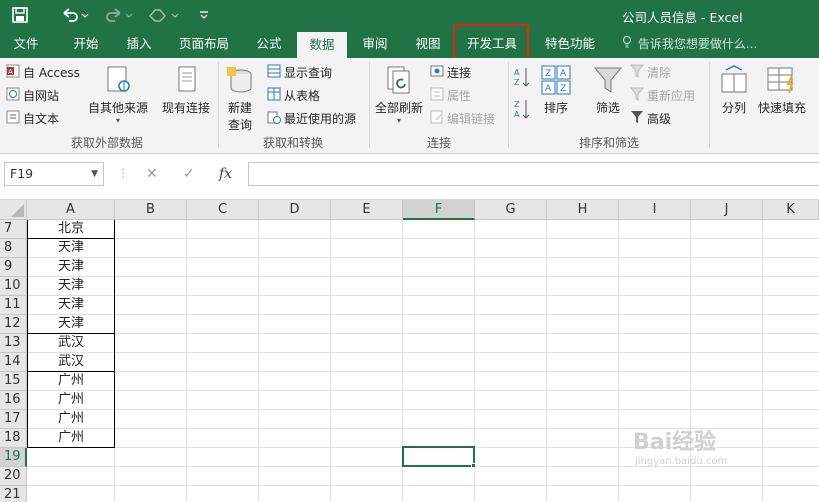 This screenshot has height=502, width=819. Describe the element at coordinates (13, 229) in the screenshot. I see `row-header: 7` at that location.